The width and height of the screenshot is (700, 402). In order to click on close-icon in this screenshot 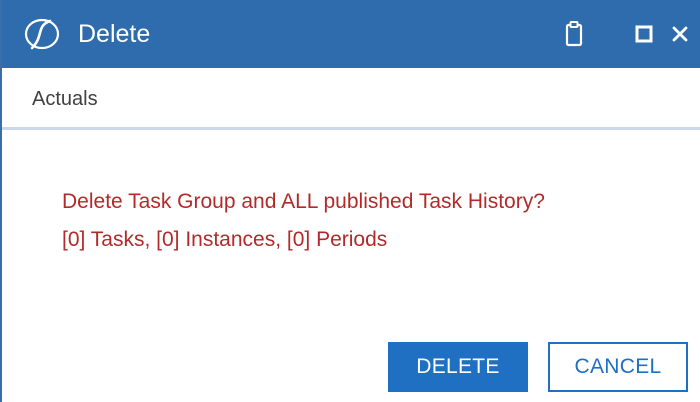, I will do `click(680, 34)`.